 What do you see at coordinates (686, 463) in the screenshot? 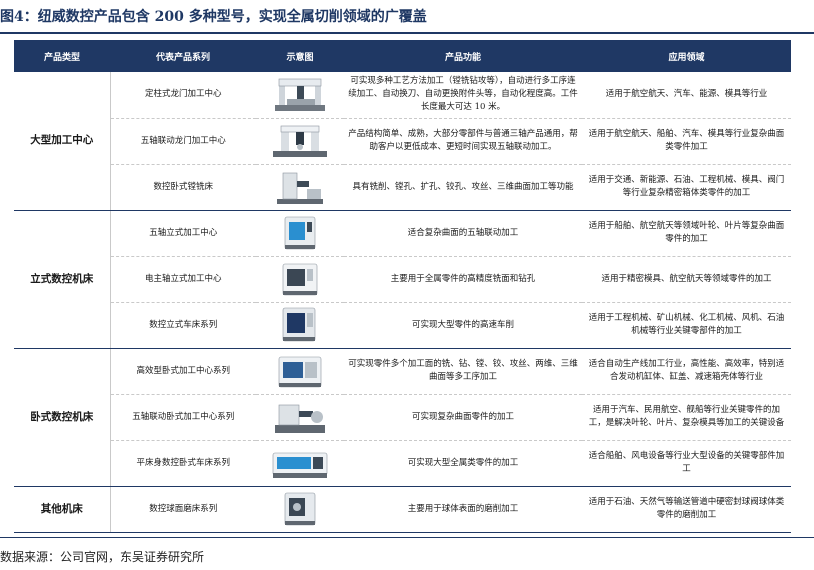
I see `application-cell: 适合船舶、风电设备等行业大型设备的关键零部件加工` at bounding box center [686, 463].